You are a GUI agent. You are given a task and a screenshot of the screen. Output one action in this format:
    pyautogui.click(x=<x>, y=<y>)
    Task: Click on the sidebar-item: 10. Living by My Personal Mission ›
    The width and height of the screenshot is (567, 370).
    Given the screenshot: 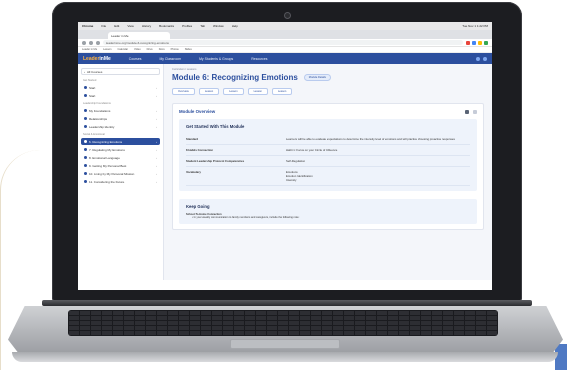 What is the action you would take?
    pyautogui.click(x=120, y=173)
    